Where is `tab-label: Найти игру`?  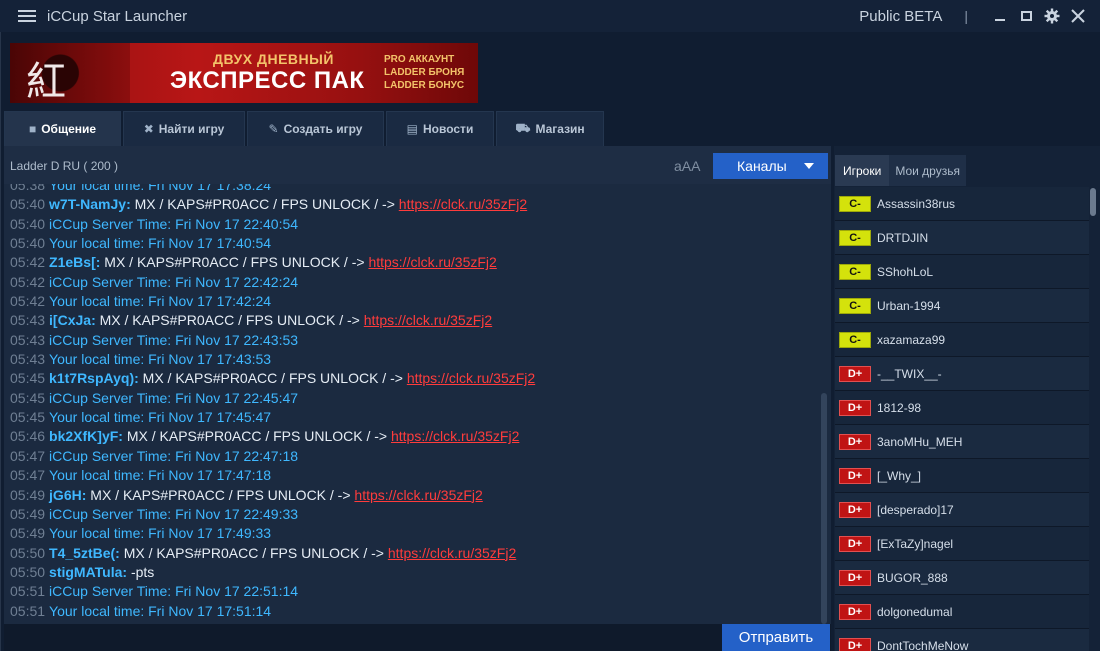
tab-label: Найти игру is located at coordinates (191, 129).